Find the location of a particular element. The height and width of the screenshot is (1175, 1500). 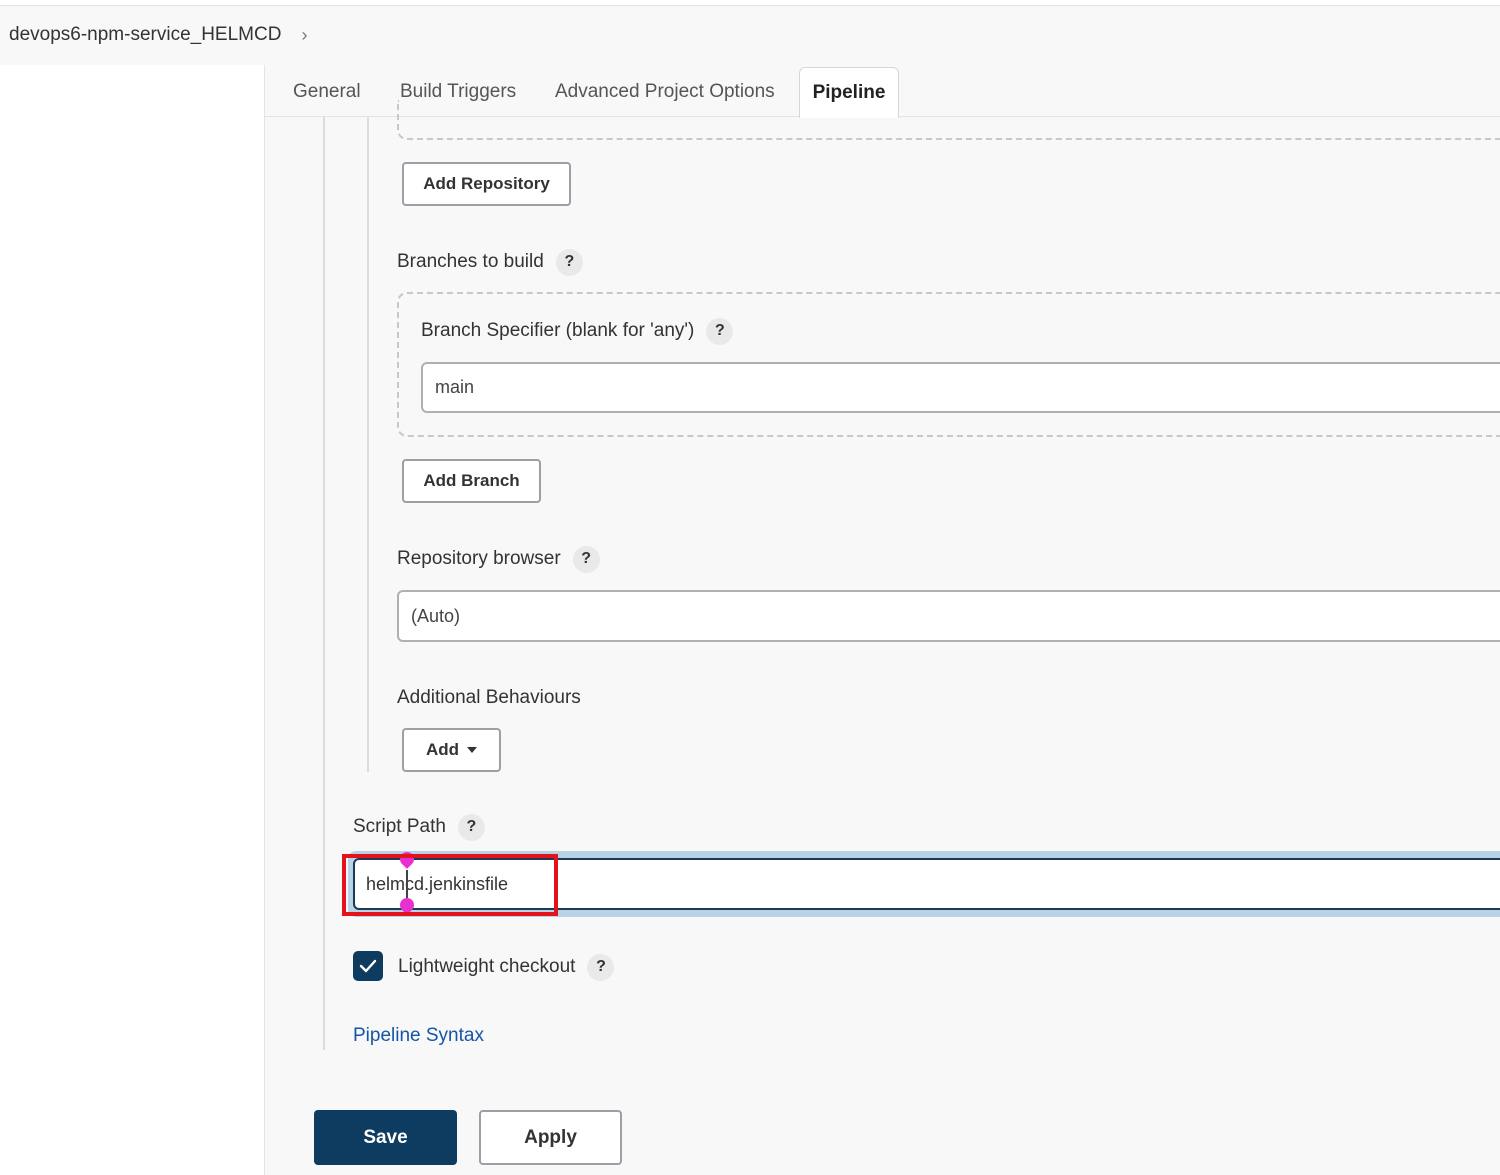

apply-button: Apply is located at coordinates (550, 1137).